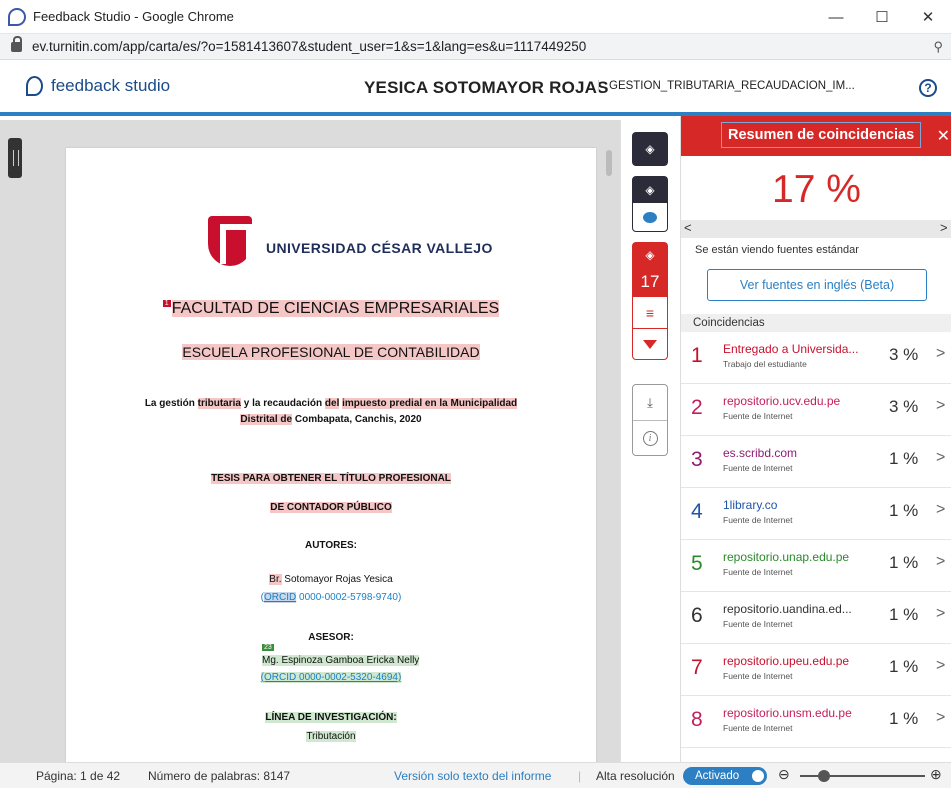 This screenshot has width=951, height=788. Describe the element at coordinates (219, 776) in the screenshot. I see `word-count: Número de palabras: 8147` at that location.